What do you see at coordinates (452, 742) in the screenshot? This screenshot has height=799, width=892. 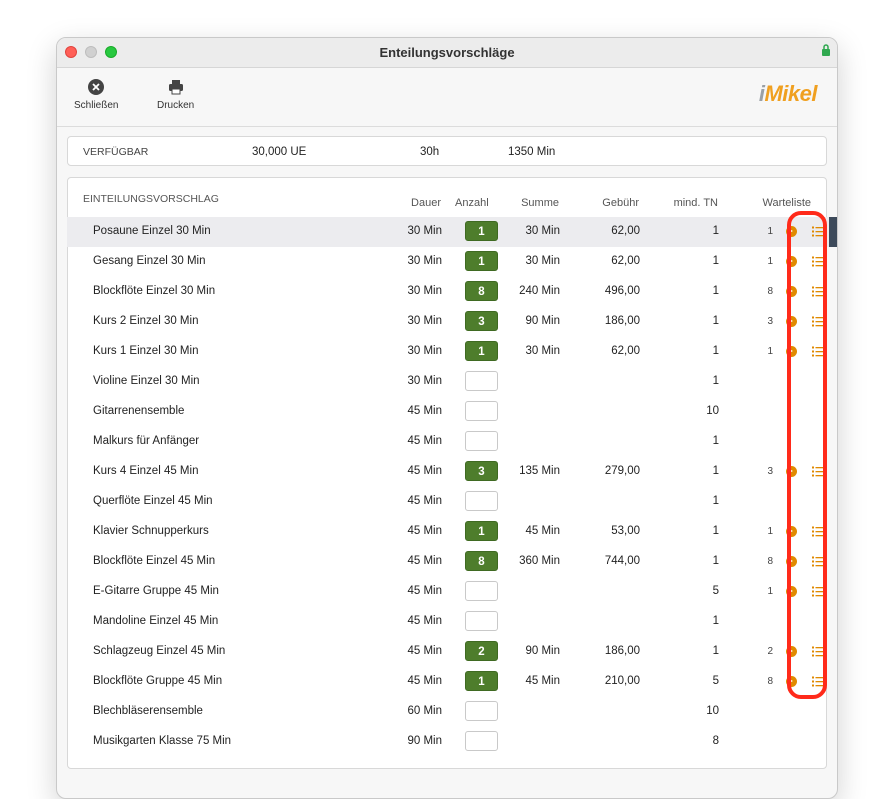 I see `table-row: Musikgarten Klasse 75 Min 90 Min 8` at bounding box center [452, 742].